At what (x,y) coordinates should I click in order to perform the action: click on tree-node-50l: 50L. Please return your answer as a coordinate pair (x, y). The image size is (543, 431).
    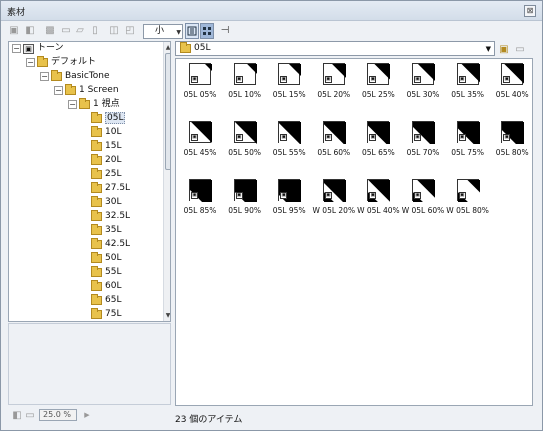
    Looking at the image, I should click on (106, 258).